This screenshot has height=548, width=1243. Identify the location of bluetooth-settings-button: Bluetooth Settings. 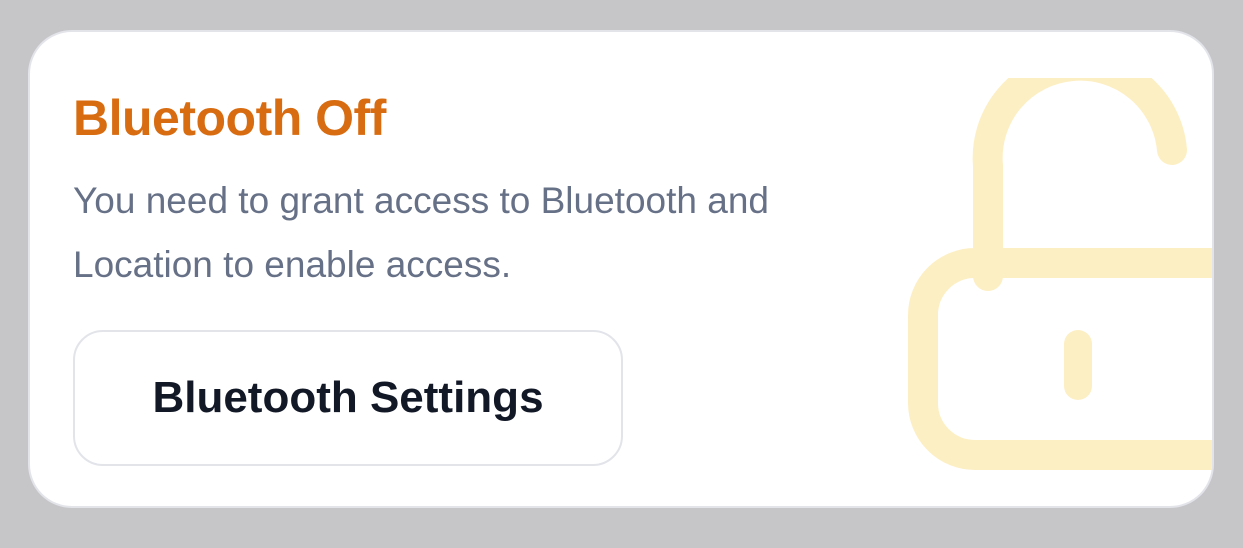
(348, 398).